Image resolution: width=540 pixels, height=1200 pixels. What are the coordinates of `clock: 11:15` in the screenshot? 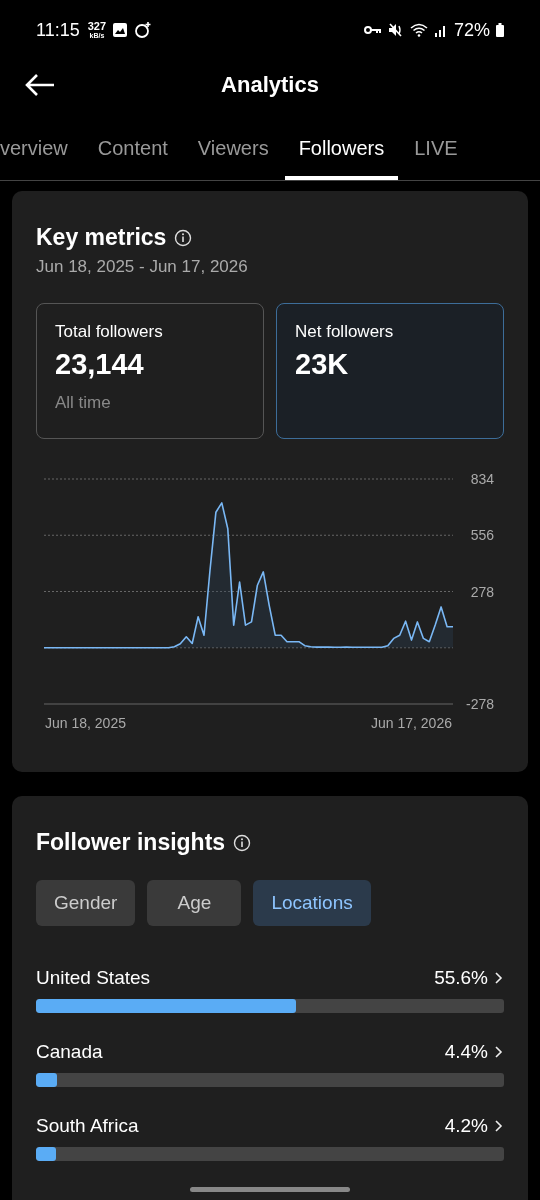 It's located at (58, 30).